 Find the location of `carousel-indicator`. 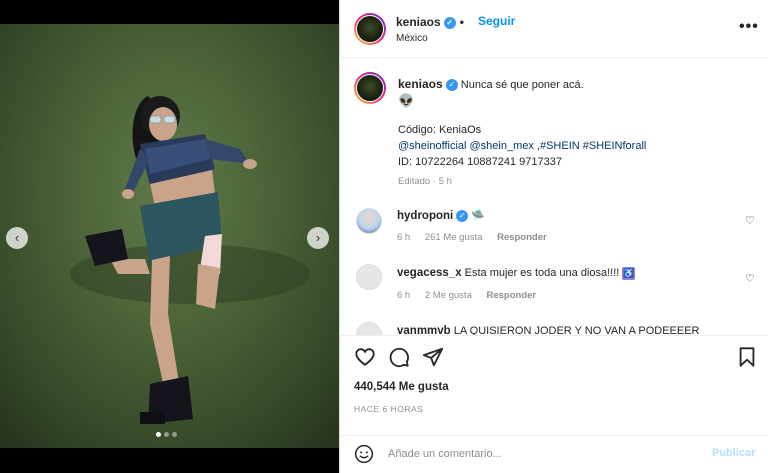

carousel-indicator is located at coordinates (166, 434).